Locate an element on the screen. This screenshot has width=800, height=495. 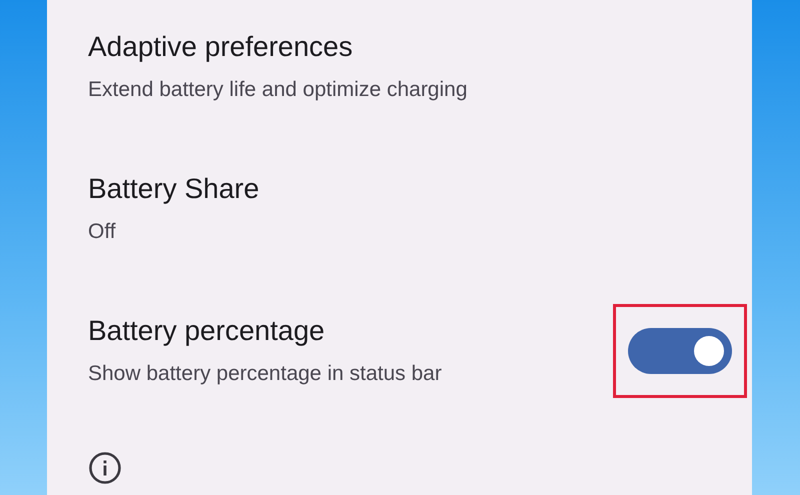
toggle-switch is located at coordinates (680, 351).